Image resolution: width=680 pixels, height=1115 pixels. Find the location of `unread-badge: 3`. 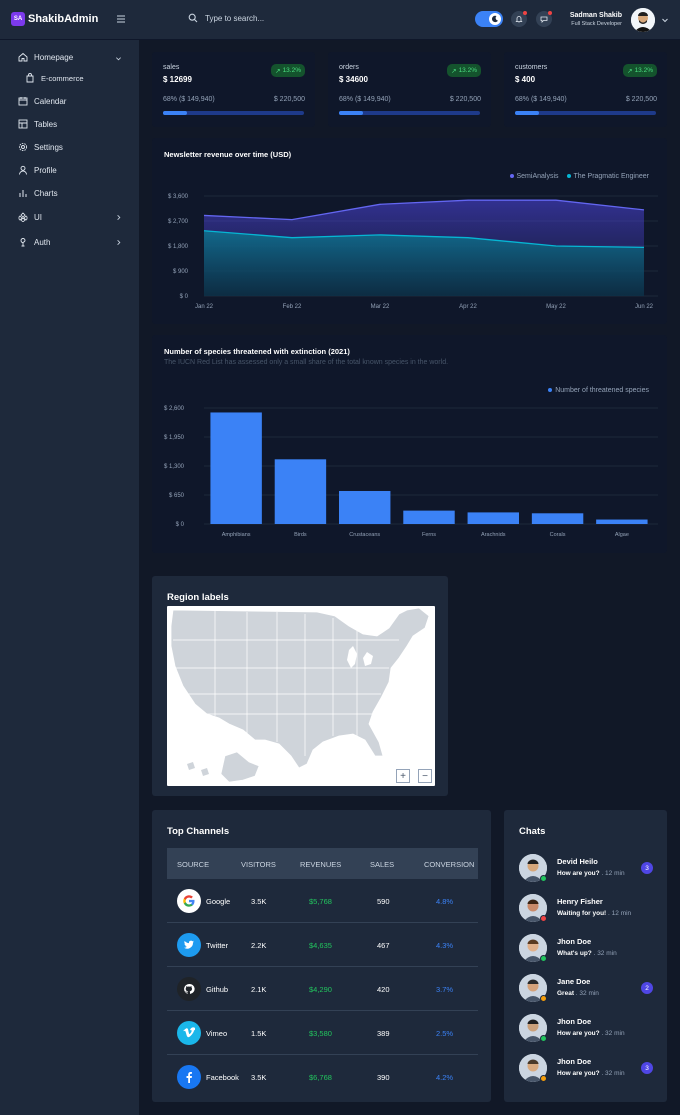

unread-badge: 3 is located at coordinates (647, 868).